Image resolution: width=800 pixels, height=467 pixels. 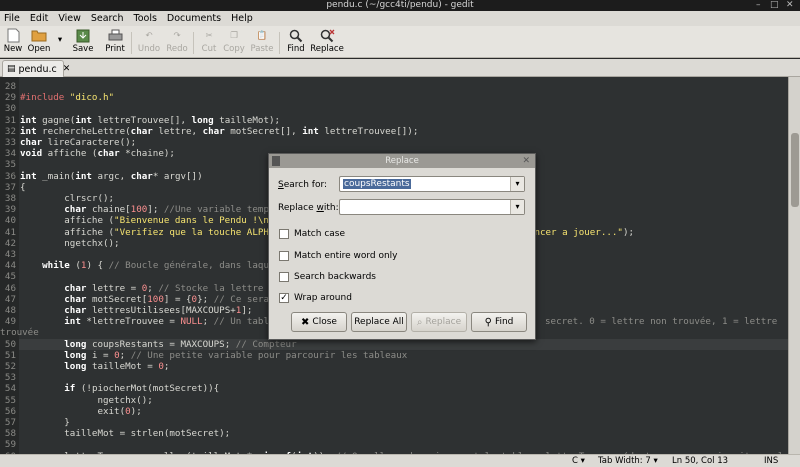 I want to click on code-line: if (!piocherMot(motSecret)){, so click(x=142, y=389).